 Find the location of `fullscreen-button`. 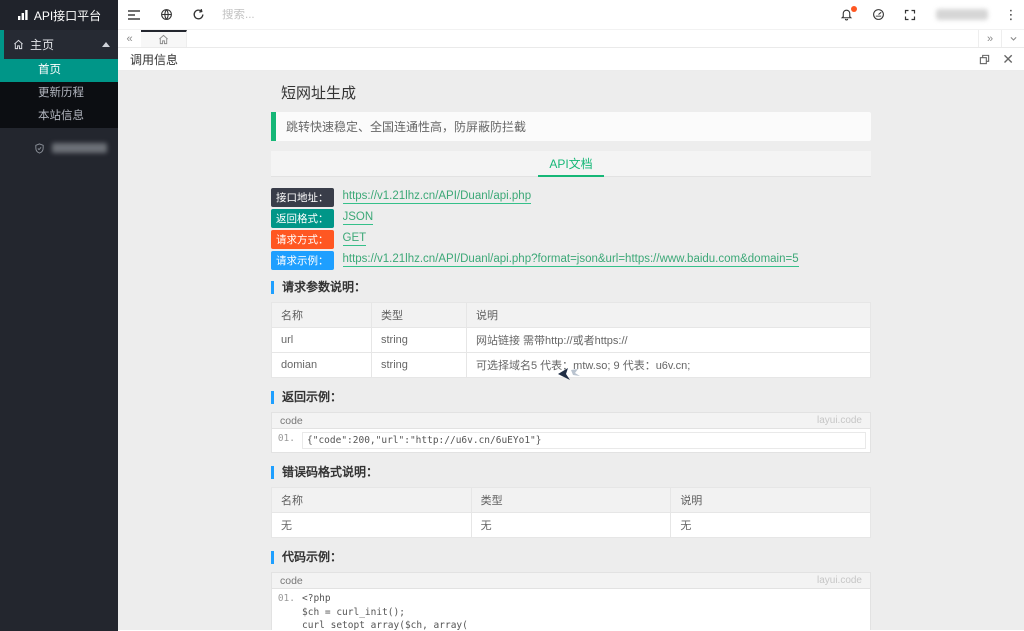

fullscreen-button is located at coordinates (910, 15).